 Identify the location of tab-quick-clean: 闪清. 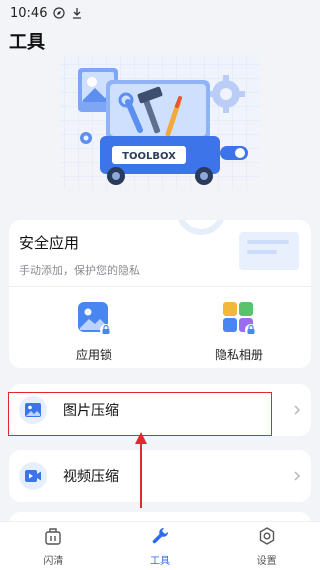
(53, 546).